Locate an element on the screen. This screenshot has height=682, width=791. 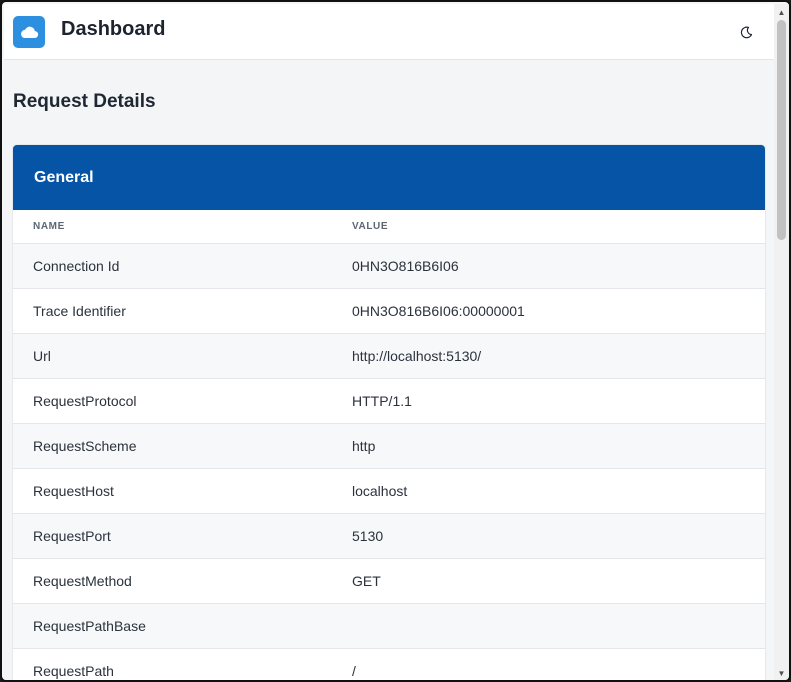
theme-toggle-button is located at coordinates (746, 32).